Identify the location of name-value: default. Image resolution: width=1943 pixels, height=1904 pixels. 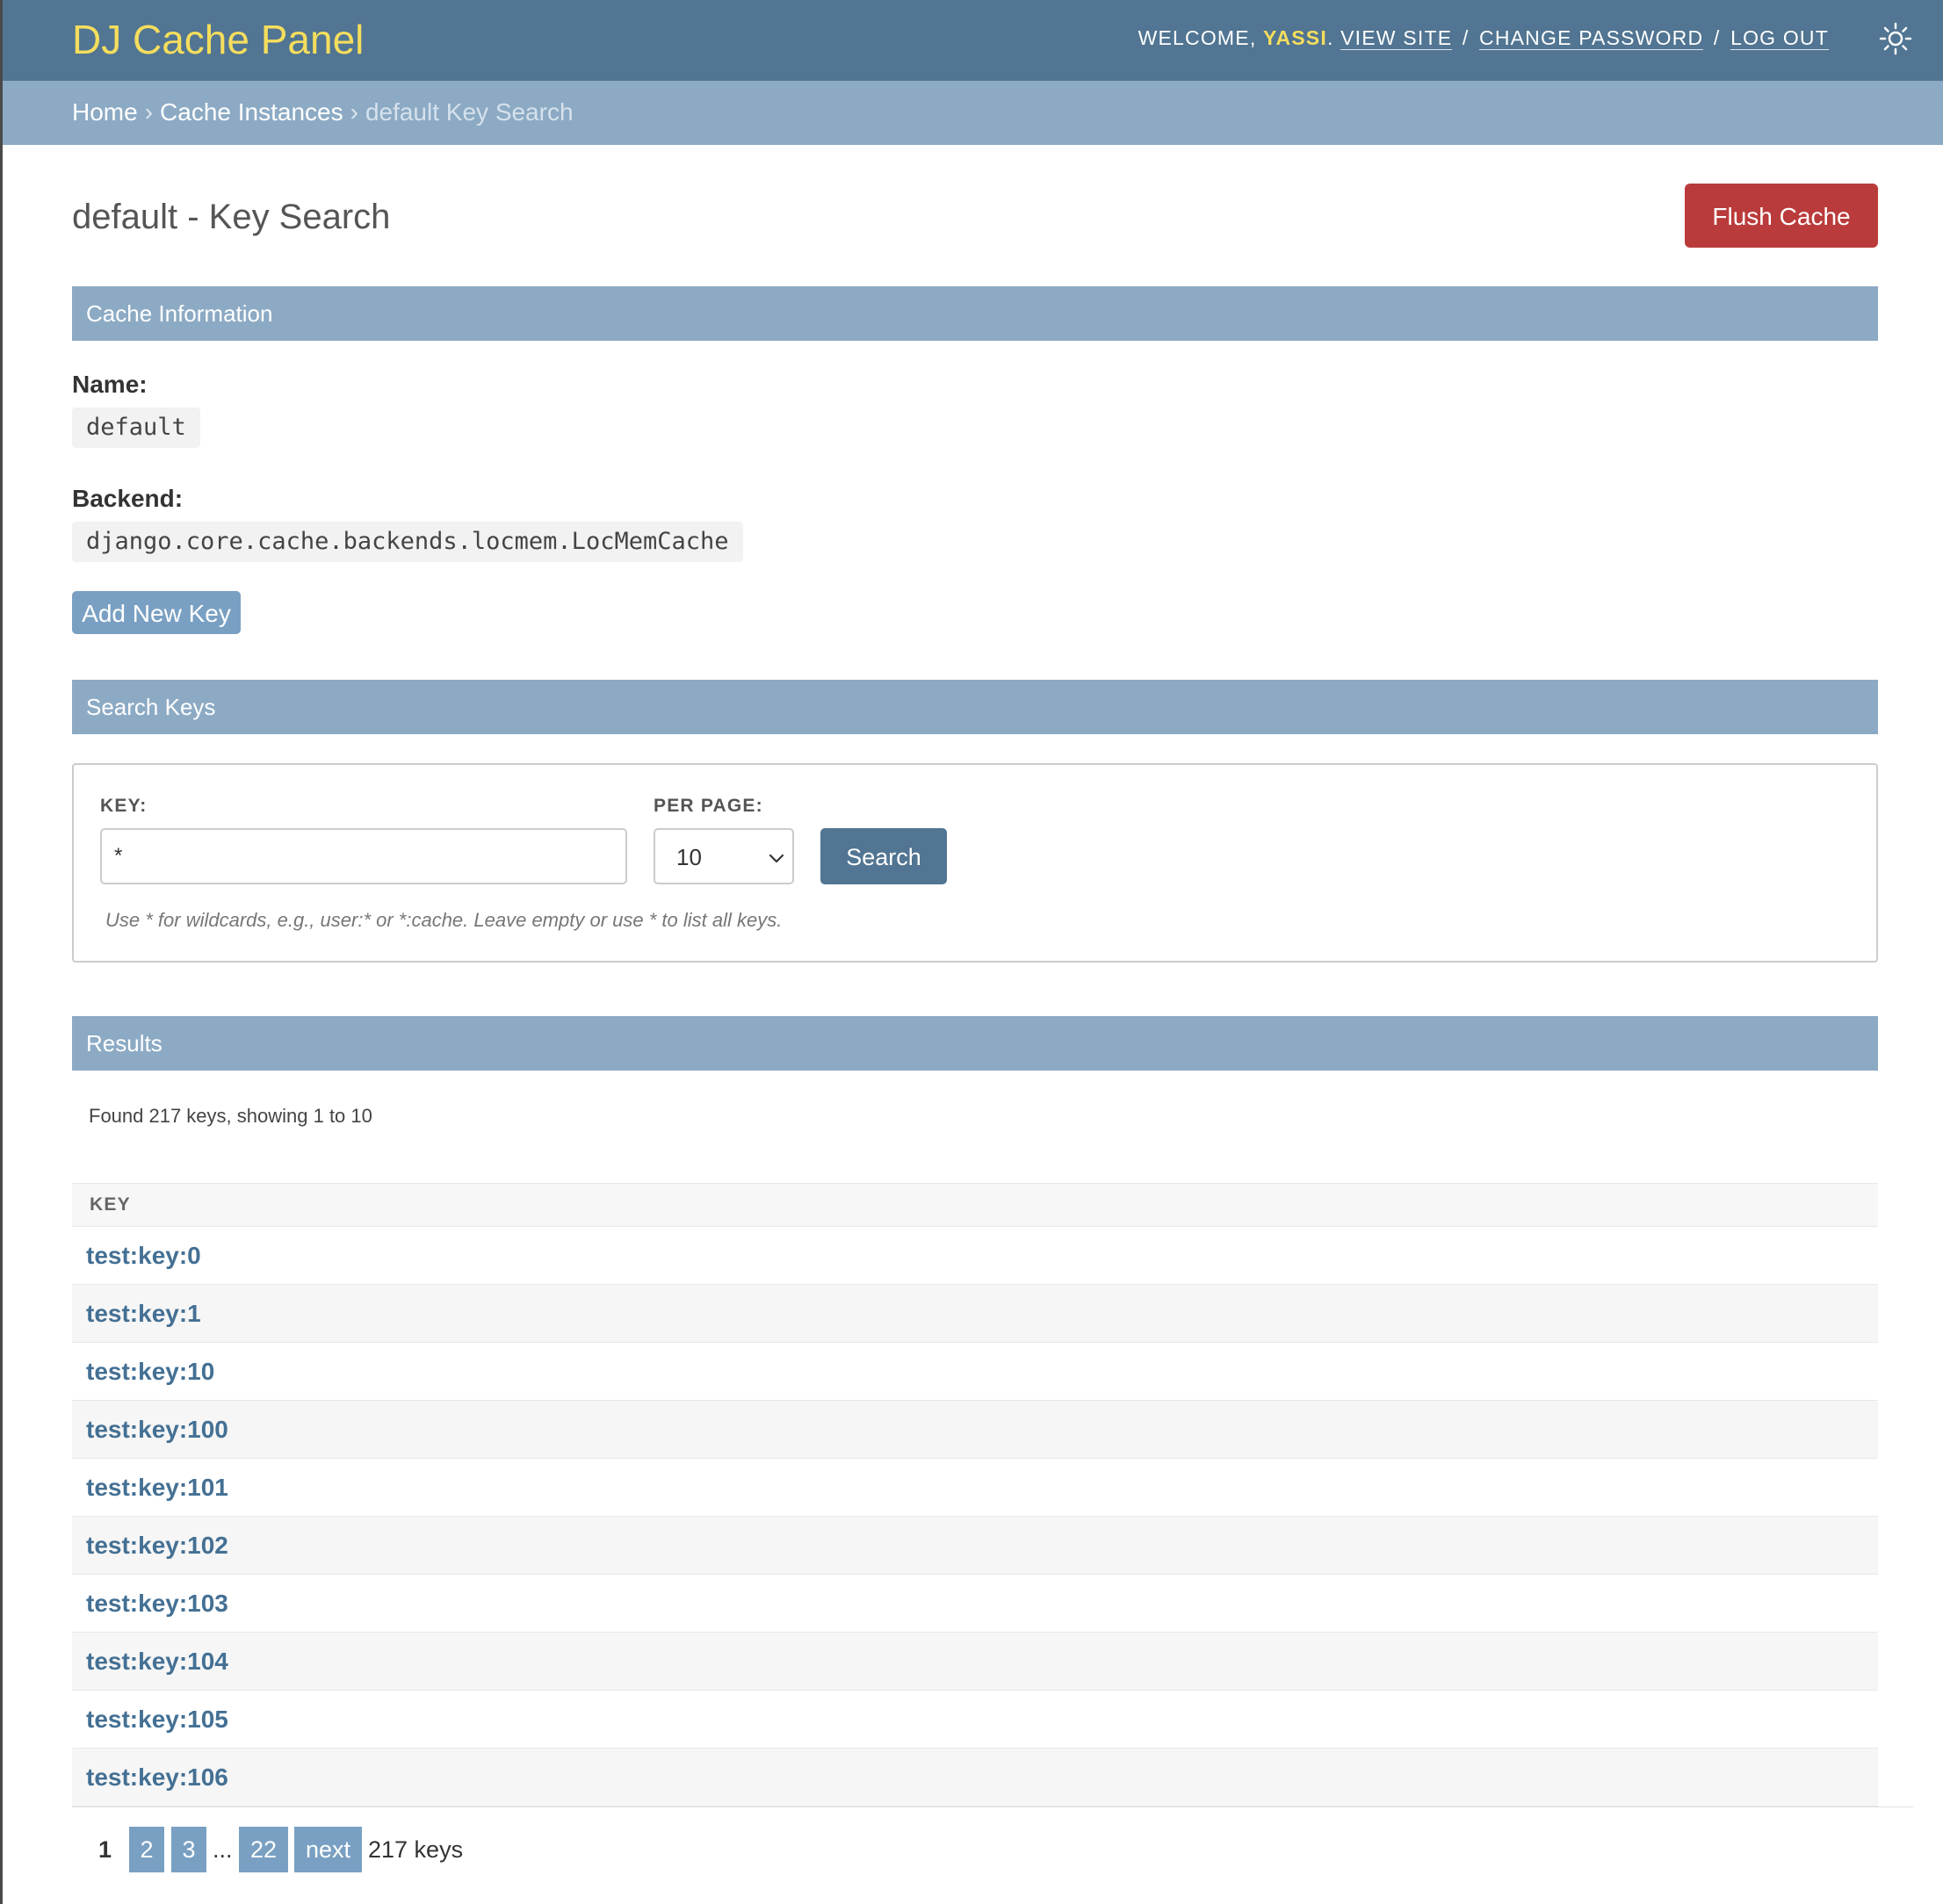
(136, 427).